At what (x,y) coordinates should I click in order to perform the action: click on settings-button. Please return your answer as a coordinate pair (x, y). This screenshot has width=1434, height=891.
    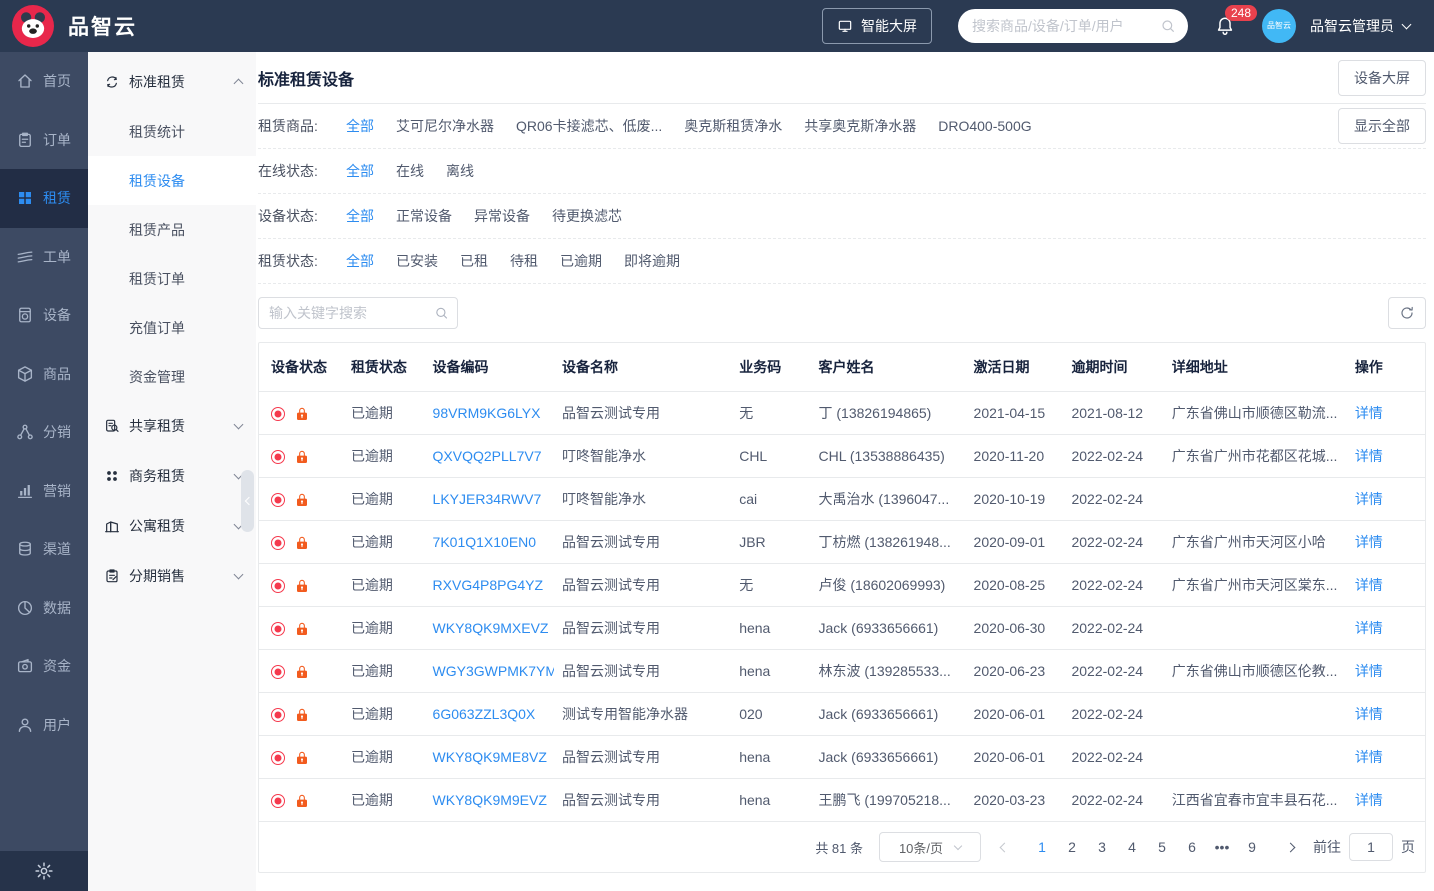
    Looking at the image, I should click on (44, 871).